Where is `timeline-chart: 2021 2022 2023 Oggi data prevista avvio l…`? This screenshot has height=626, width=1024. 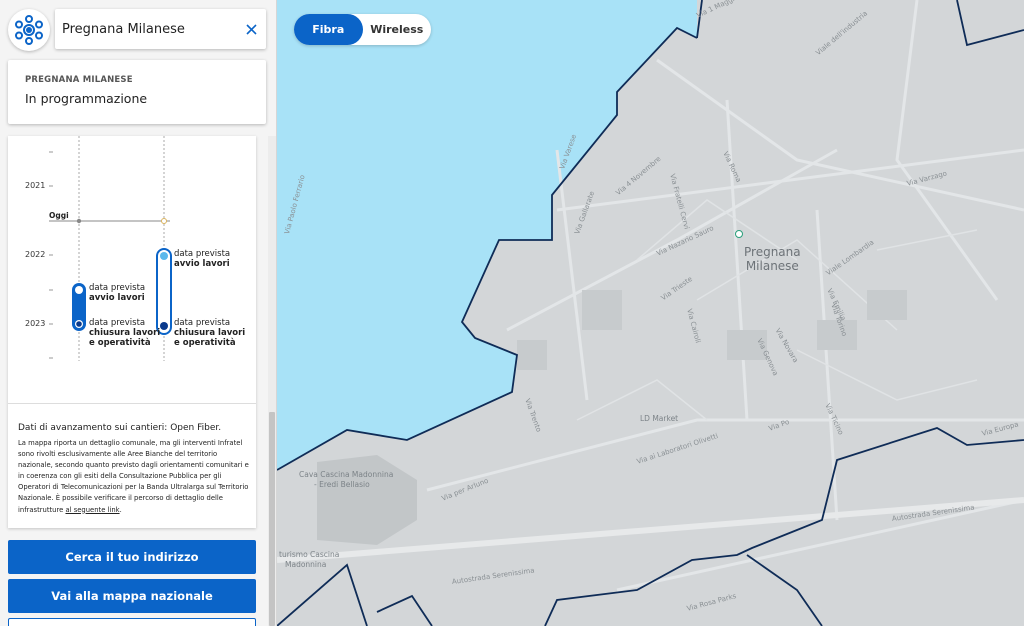 timeline-chart: 2021 2022 2023 Oggi data prevista avvio l… is located at coordinates (132, 270).